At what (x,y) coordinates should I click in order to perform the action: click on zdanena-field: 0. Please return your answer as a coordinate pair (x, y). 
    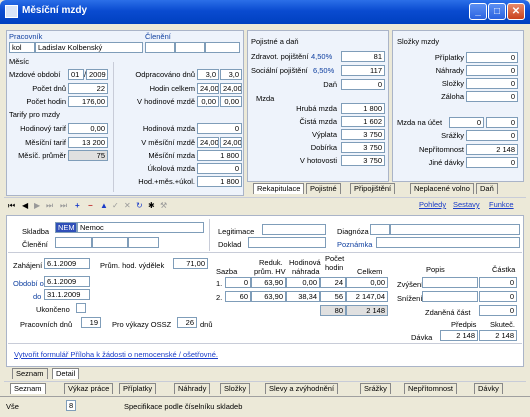
    Looking at the image, I should click on (498, 310).